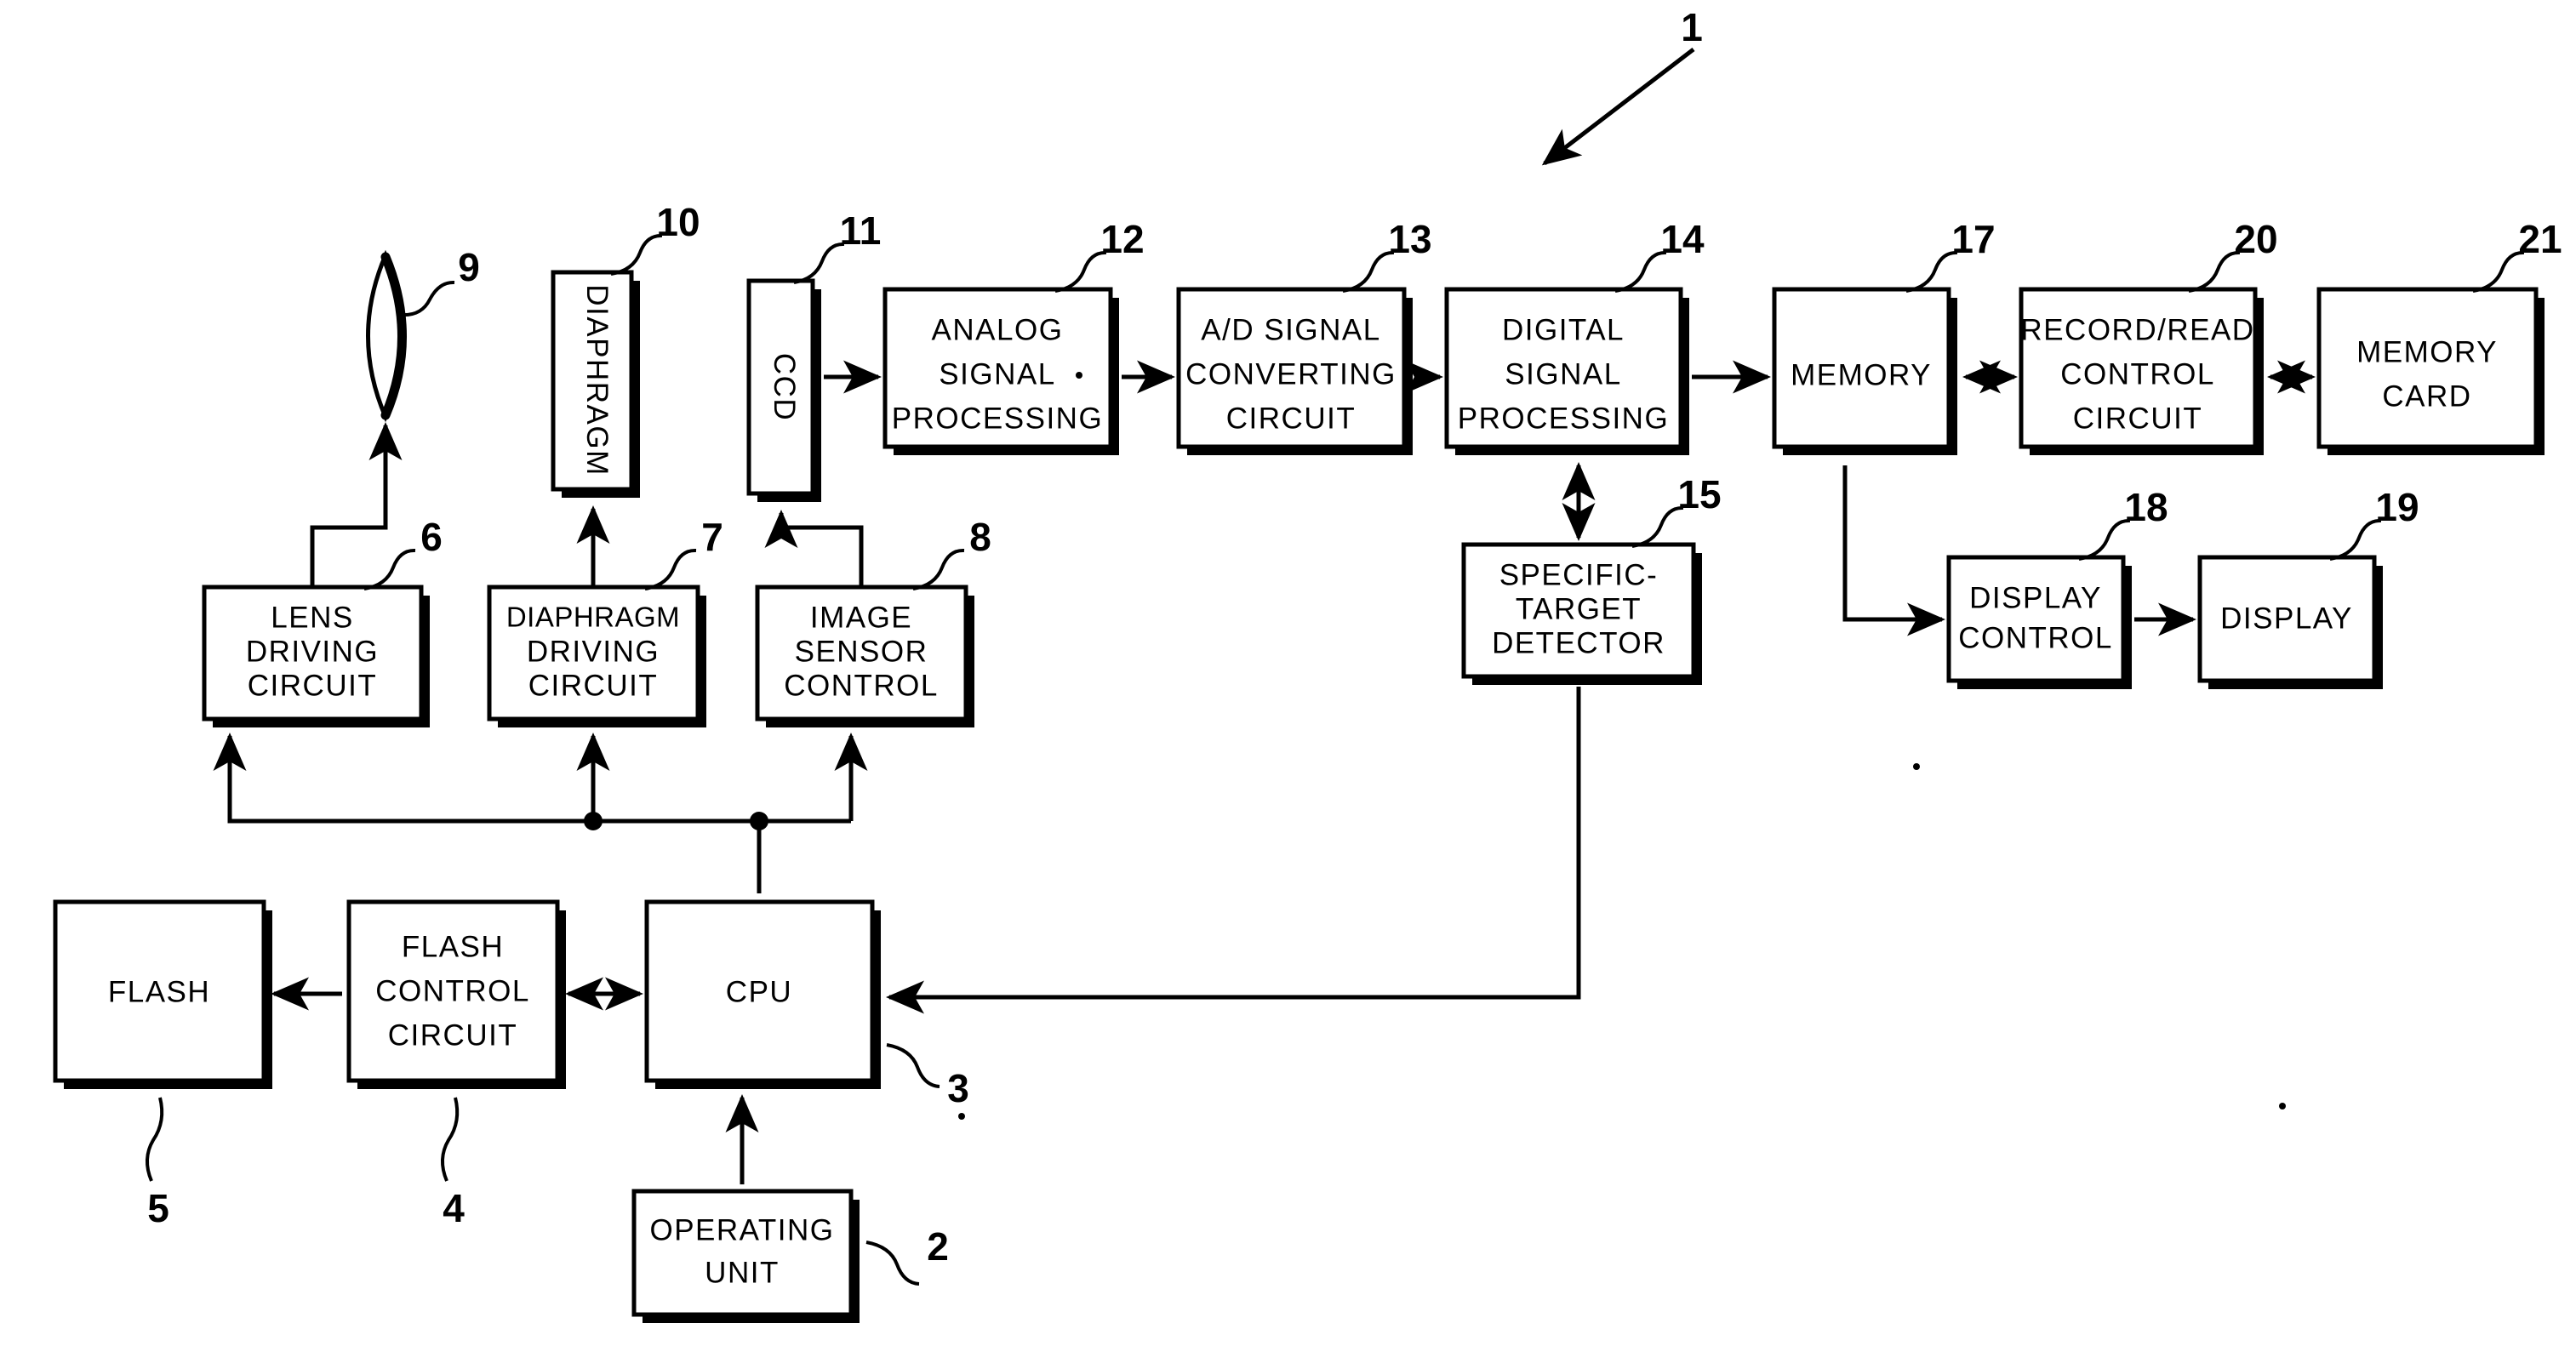 This screenshot has width=2576, height=1369. What do you see at coordinates (450, 1139) in the screenshot?
I see `lead-line-flash-control` at bounding box center [450, 1139].